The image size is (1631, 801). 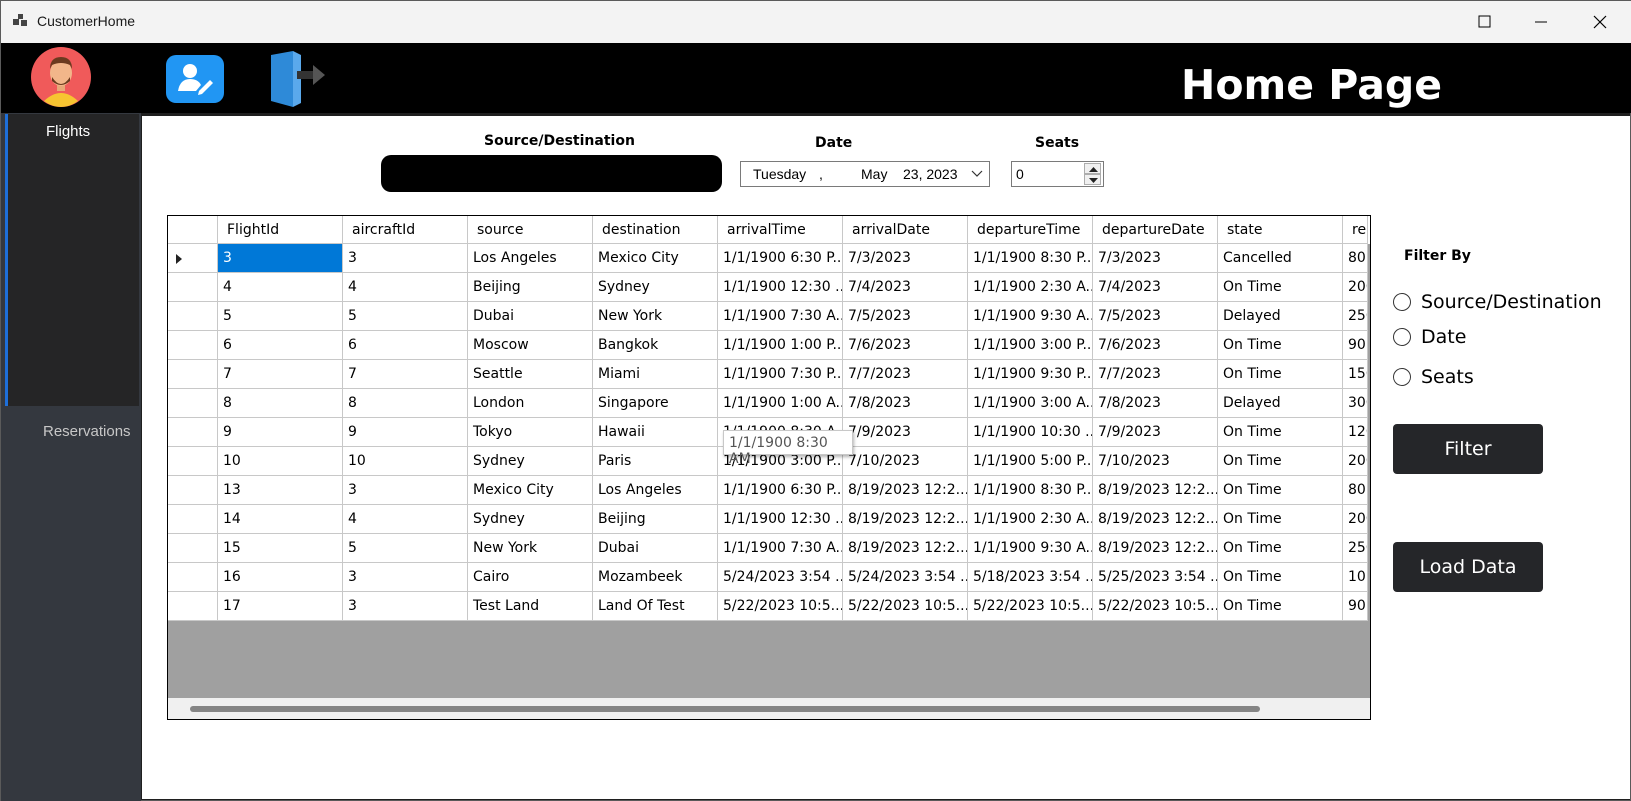 What do you see at coordinates (530, 548) in the screenshot?
I see `table-cell: New York` at bounding box center [530, 548].